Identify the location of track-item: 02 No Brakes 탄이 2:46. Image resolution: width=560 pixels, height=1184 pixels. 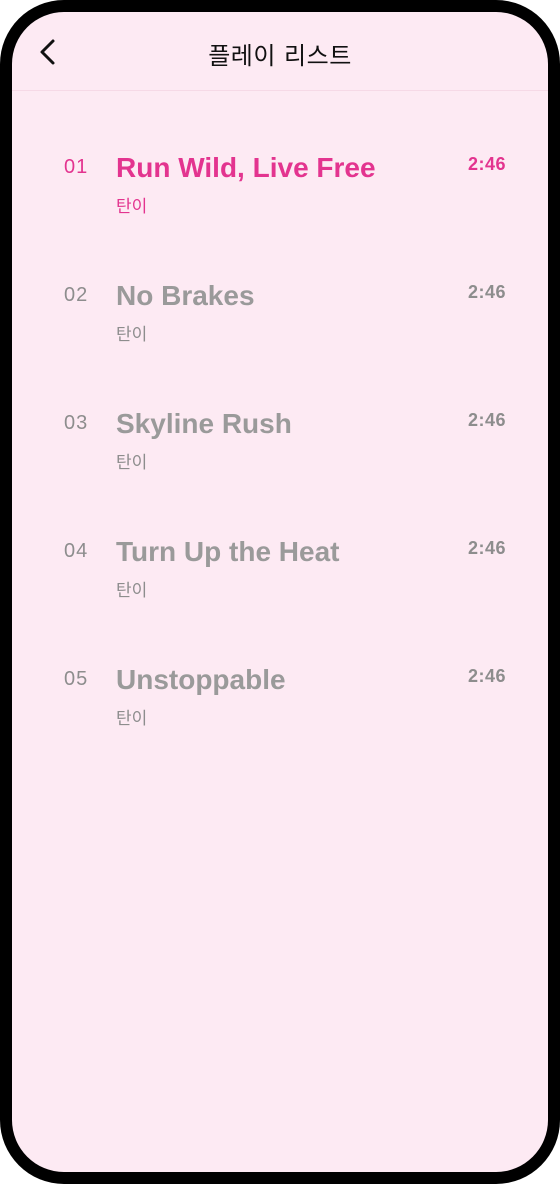
(280, 326).